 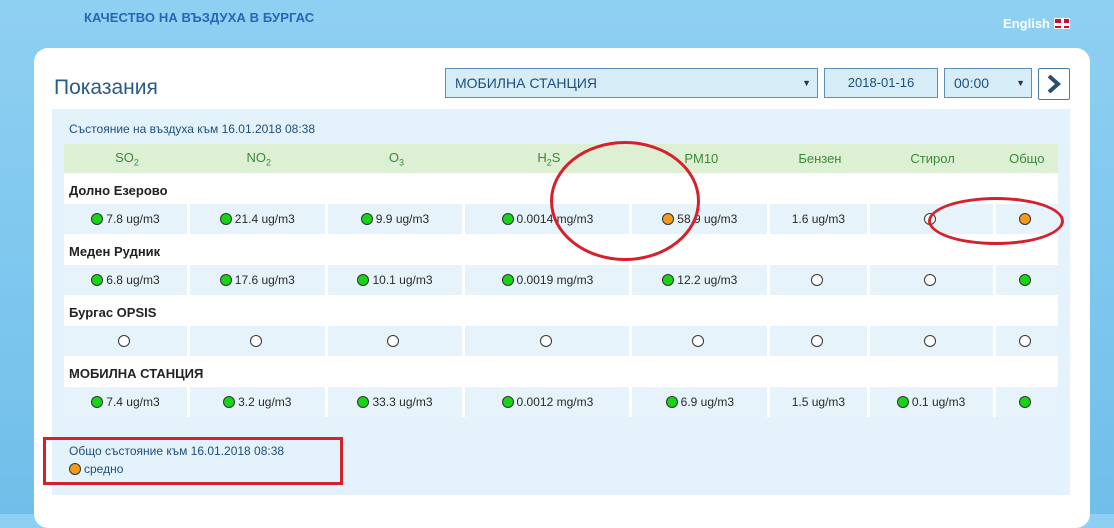 I want to click on reading-cell: 0.1 ug/m3, so click(x=932, y=402).